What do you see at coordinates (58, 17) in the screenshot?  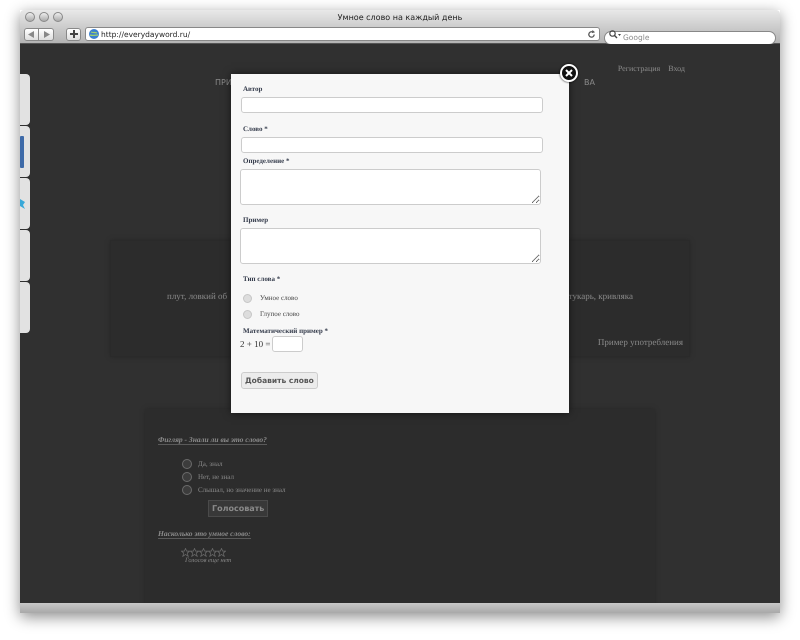 I see `zoom-window-button` at bounding box center [58, 17].